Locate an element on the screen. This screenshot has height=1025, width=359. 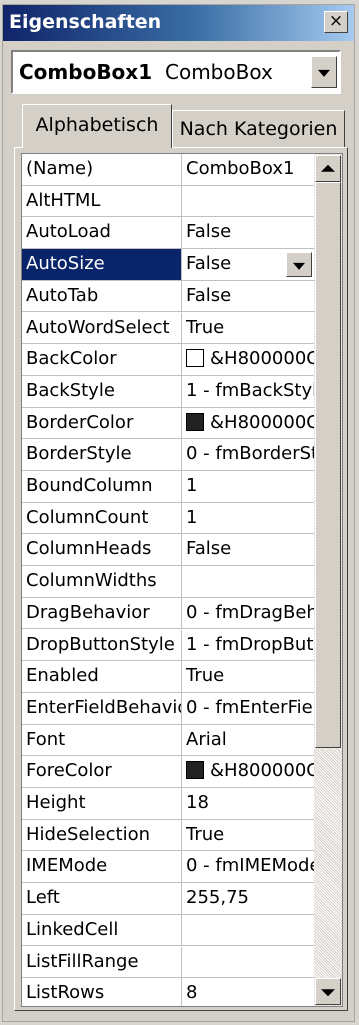
property-value: 1 - fmDropButton is located at coordinates (248, 645).